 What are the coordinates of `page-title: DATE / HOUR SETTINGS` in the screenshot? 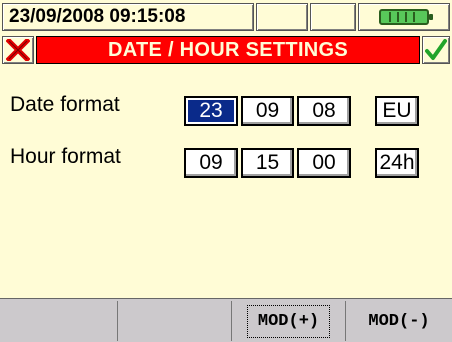 It's located at (228, 50).